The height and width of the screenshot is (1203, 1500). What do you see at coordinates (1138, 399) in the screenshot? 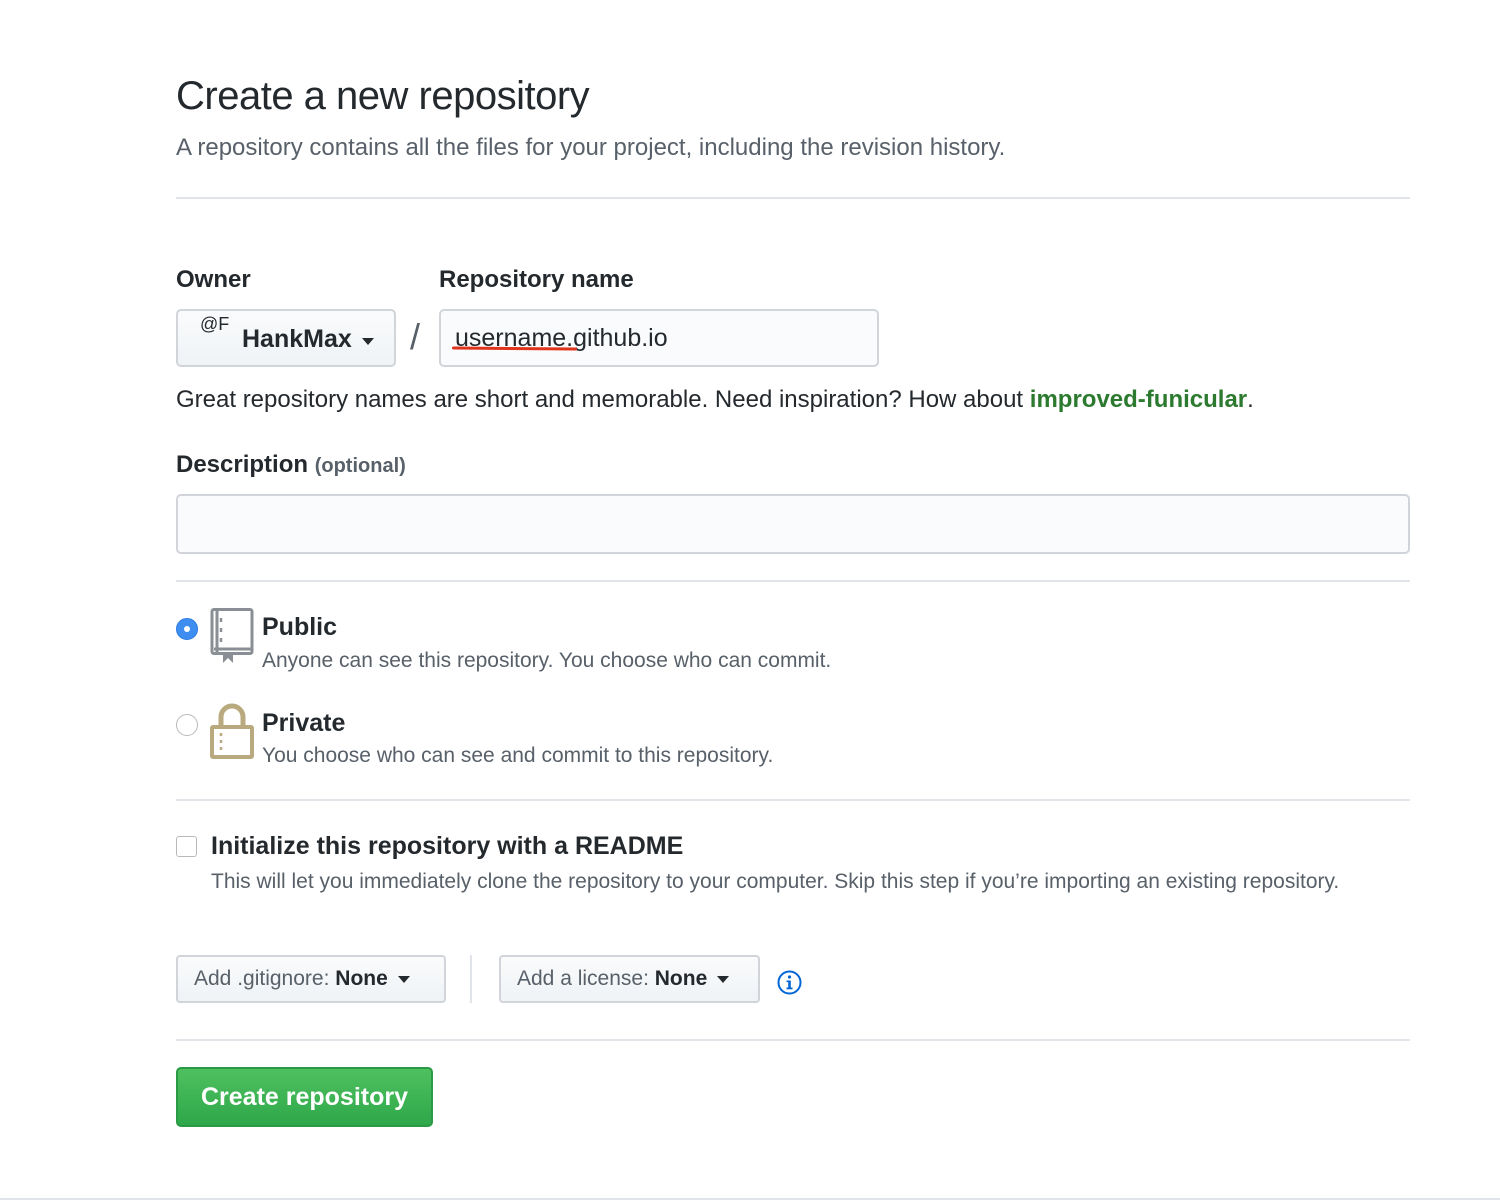
I see `suggestion-link: improved-funicular` at bounding box center [1138, 399].